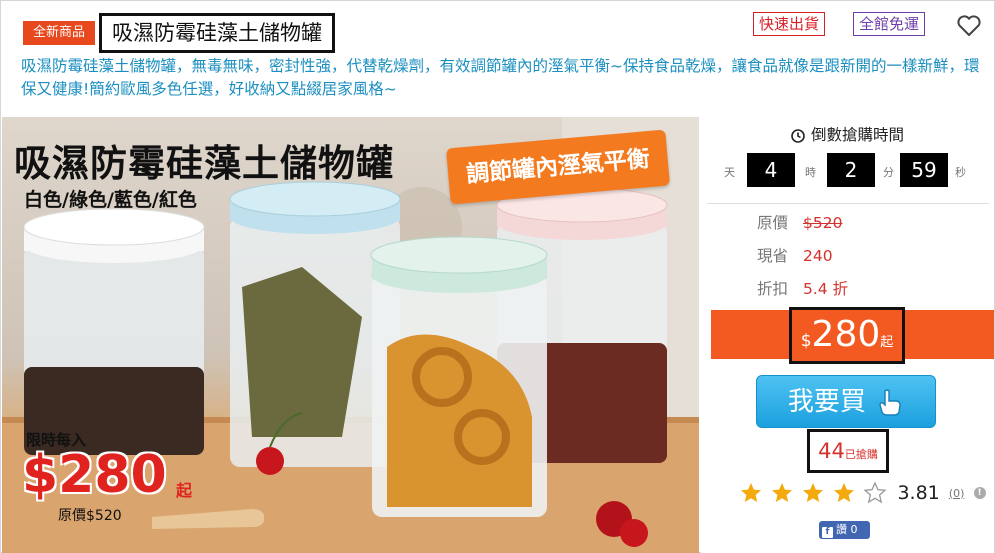  I want to click on sold-count-value: 44, so click(831, 451).